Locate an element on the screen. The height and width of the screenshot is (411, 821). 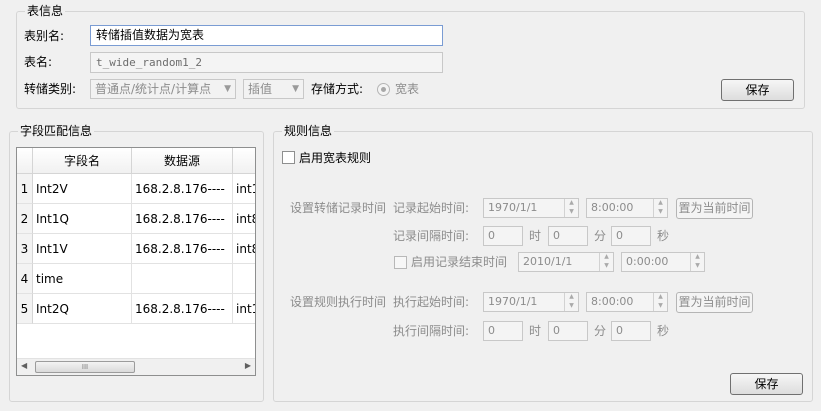
scroll-right-icon: ▶ is located at coordinates (248, 365).